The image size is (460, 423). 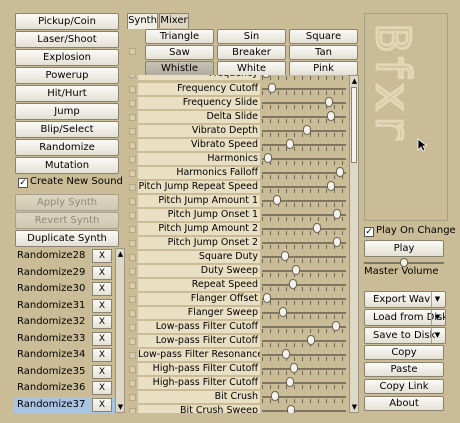 What do you see at coordinates (64, 289) in the screenshot?
I see `slot-item: Randomize30 X` at bounding box center [64, 289].